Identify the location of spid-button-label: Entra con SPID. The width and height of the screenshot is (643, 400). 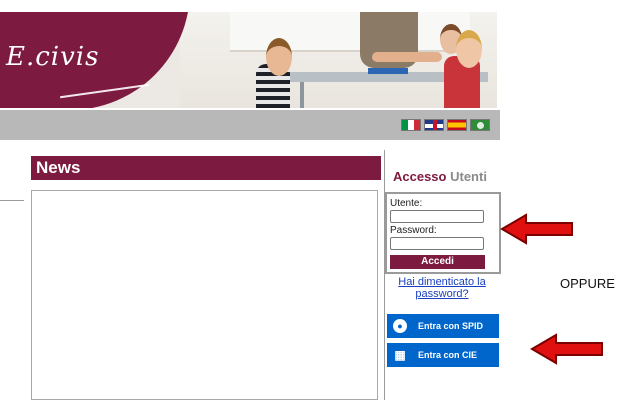
(451, 326).